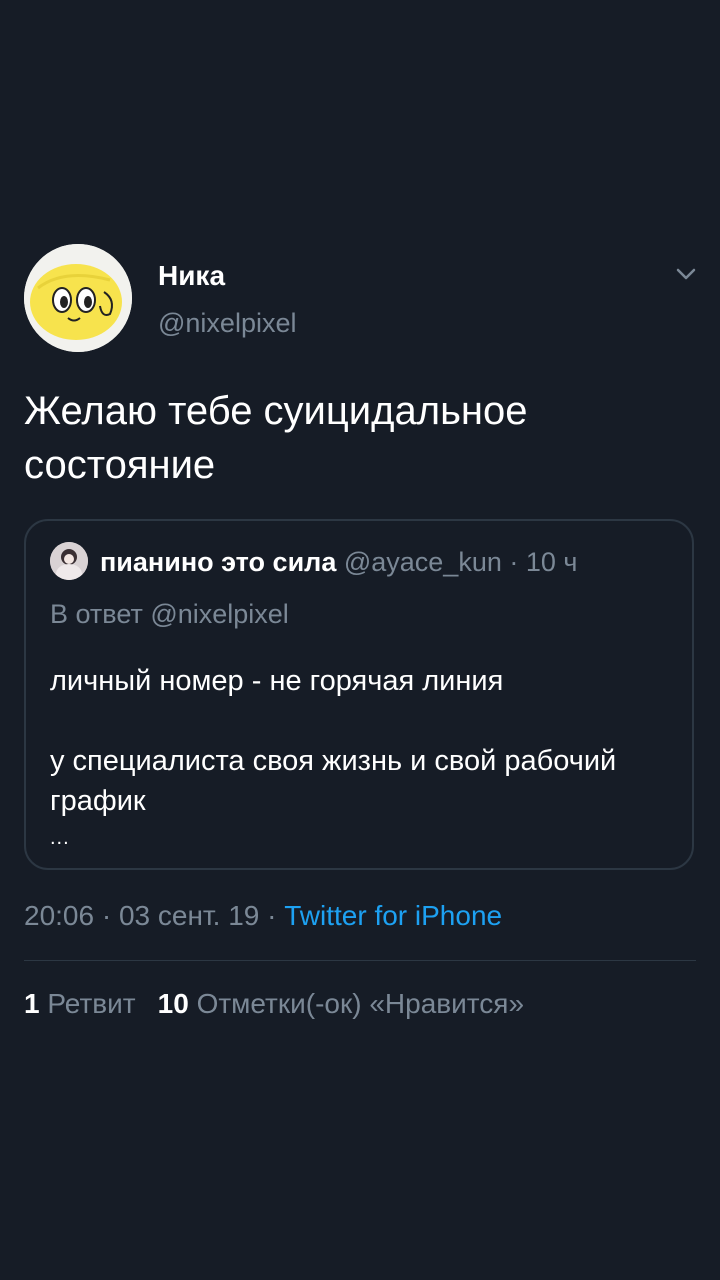  I want to click on author-handle: @nixelpixel, so click(227, 323).